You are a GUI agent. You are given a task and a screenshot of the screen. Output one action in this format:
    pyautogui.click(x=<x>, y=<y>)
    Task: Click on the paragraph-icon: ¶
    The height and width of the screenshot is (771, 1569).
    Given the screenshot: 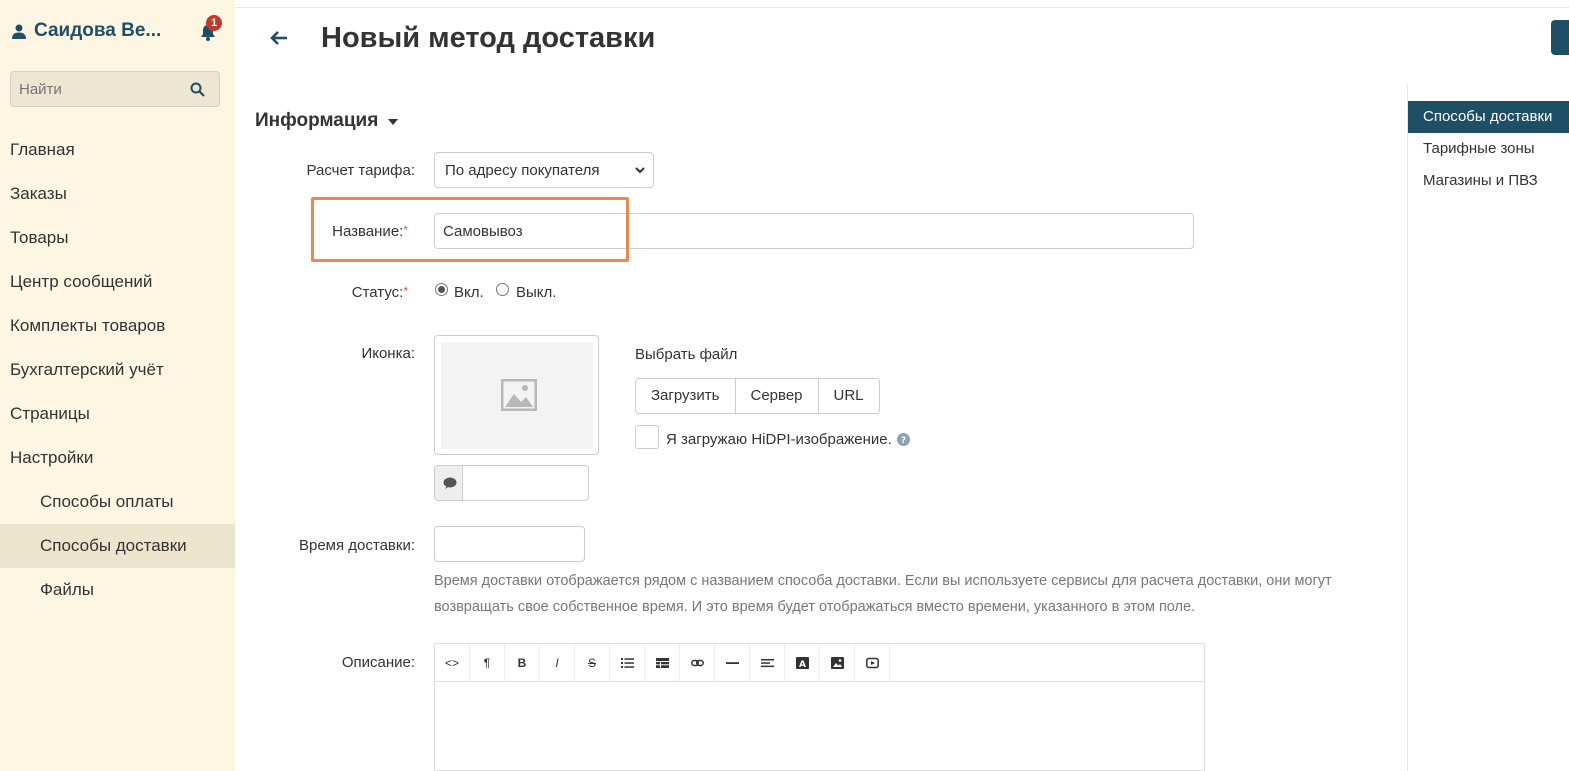 What is the action you would take?
    pyautogui.click(x=487, y=662)
    